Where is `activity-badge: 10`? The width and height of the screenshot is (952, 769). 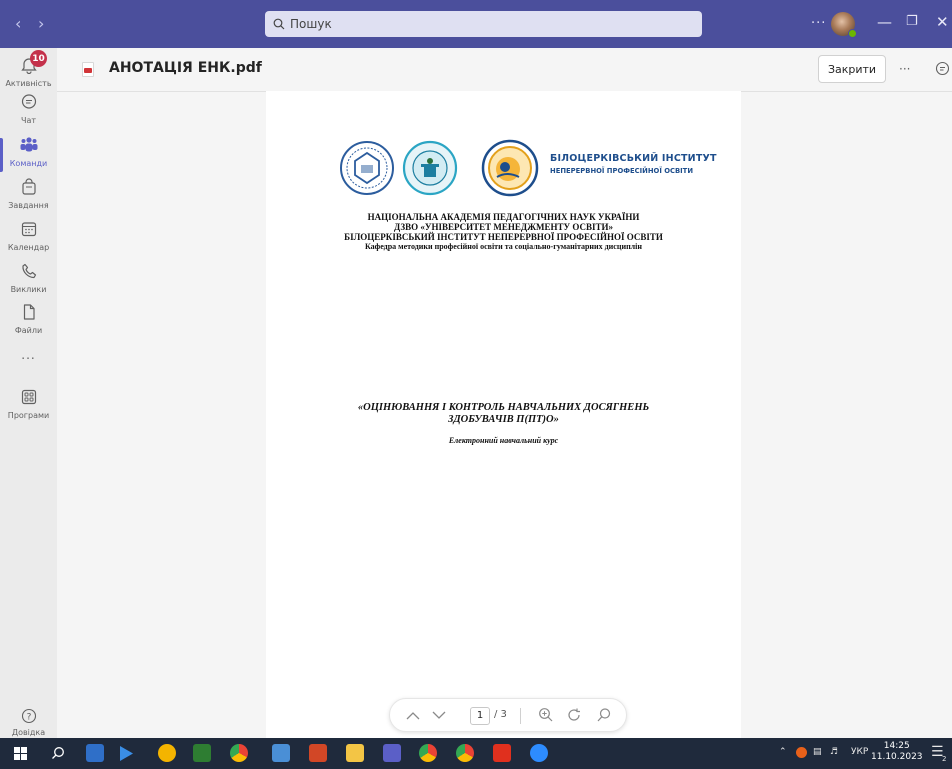 activity-badge: 10 is located at coordinates (38, 58).